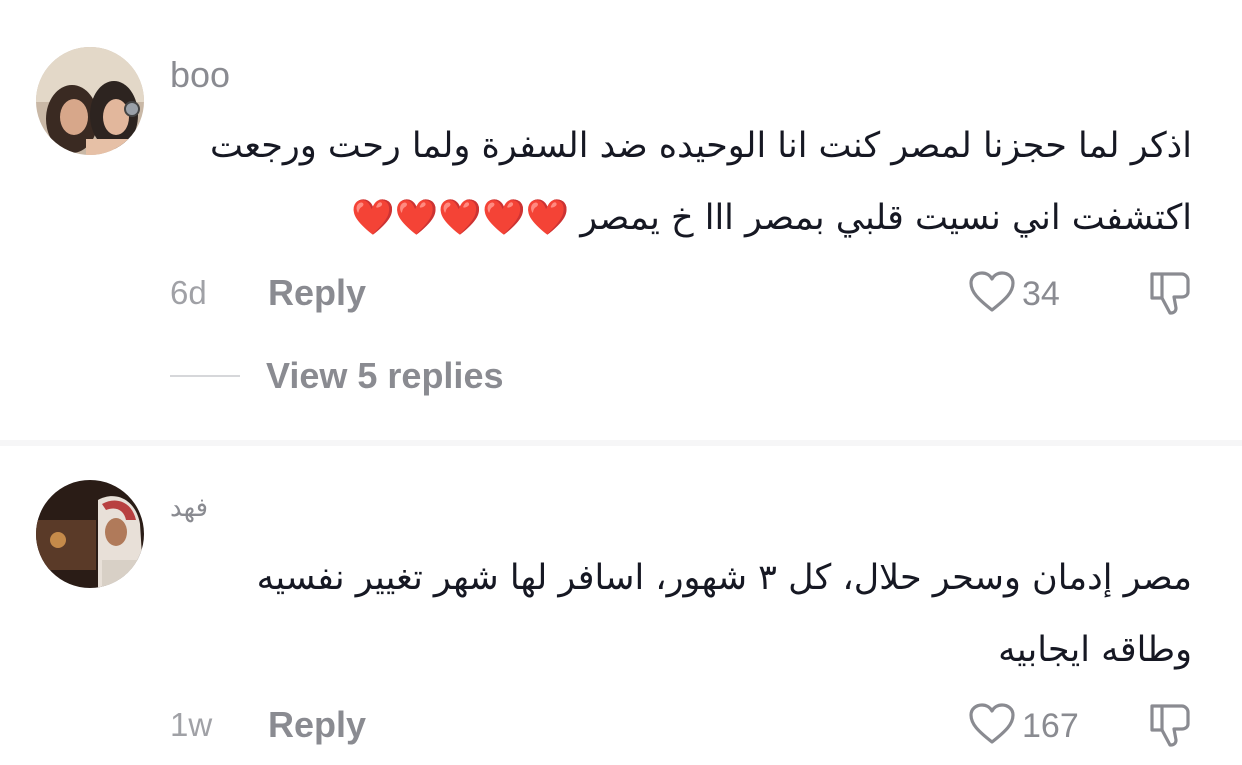  Describe the element at coordinates (189, 507) in the screenshot. I see `comment-username: فهد` at that location.